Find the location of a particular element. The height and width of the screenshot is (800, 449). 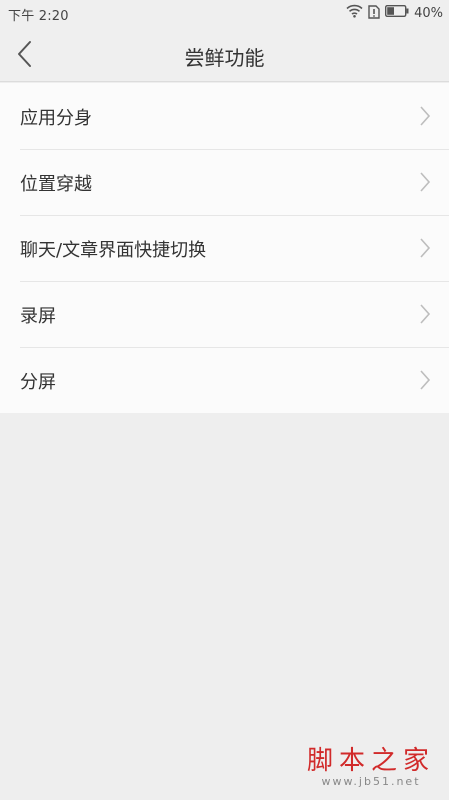

list-item-split-screen: 分屏 is located at coordinates (224, 380).